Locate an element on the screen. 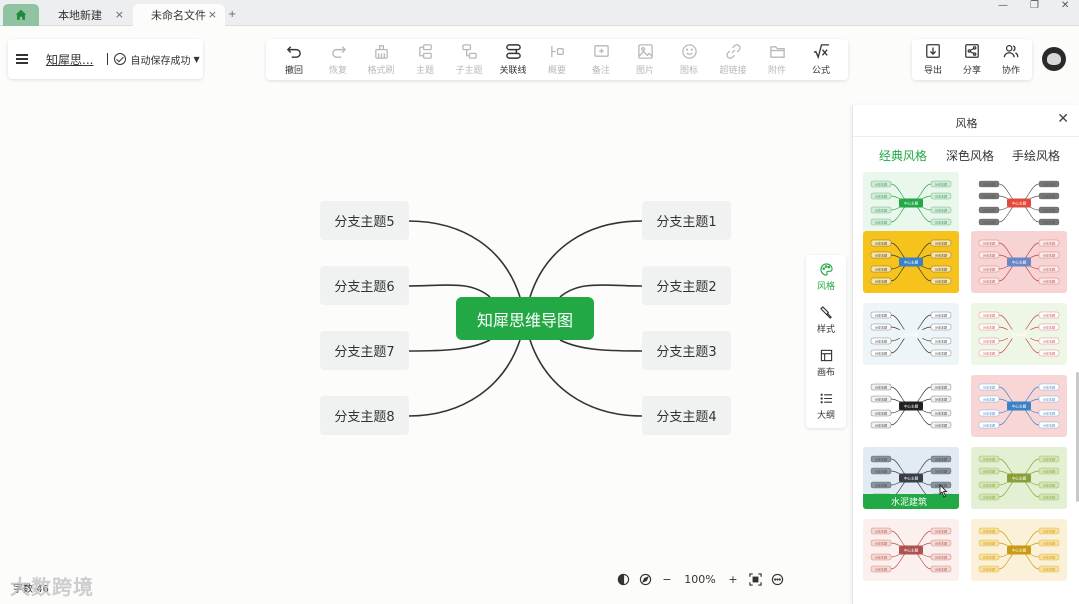  window-close-icon: ✕ is located at coordinates (1065, 6).